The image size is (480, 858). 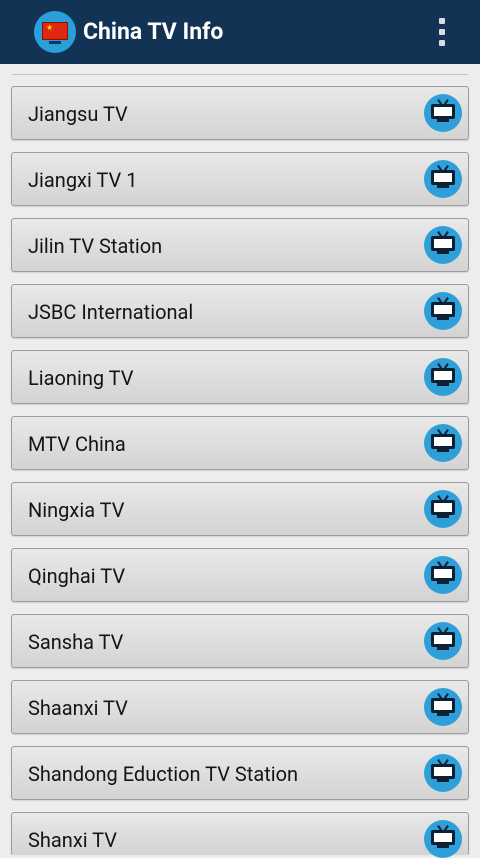 I want to click on overflow-menu-icon, so click(x=442, y=32).